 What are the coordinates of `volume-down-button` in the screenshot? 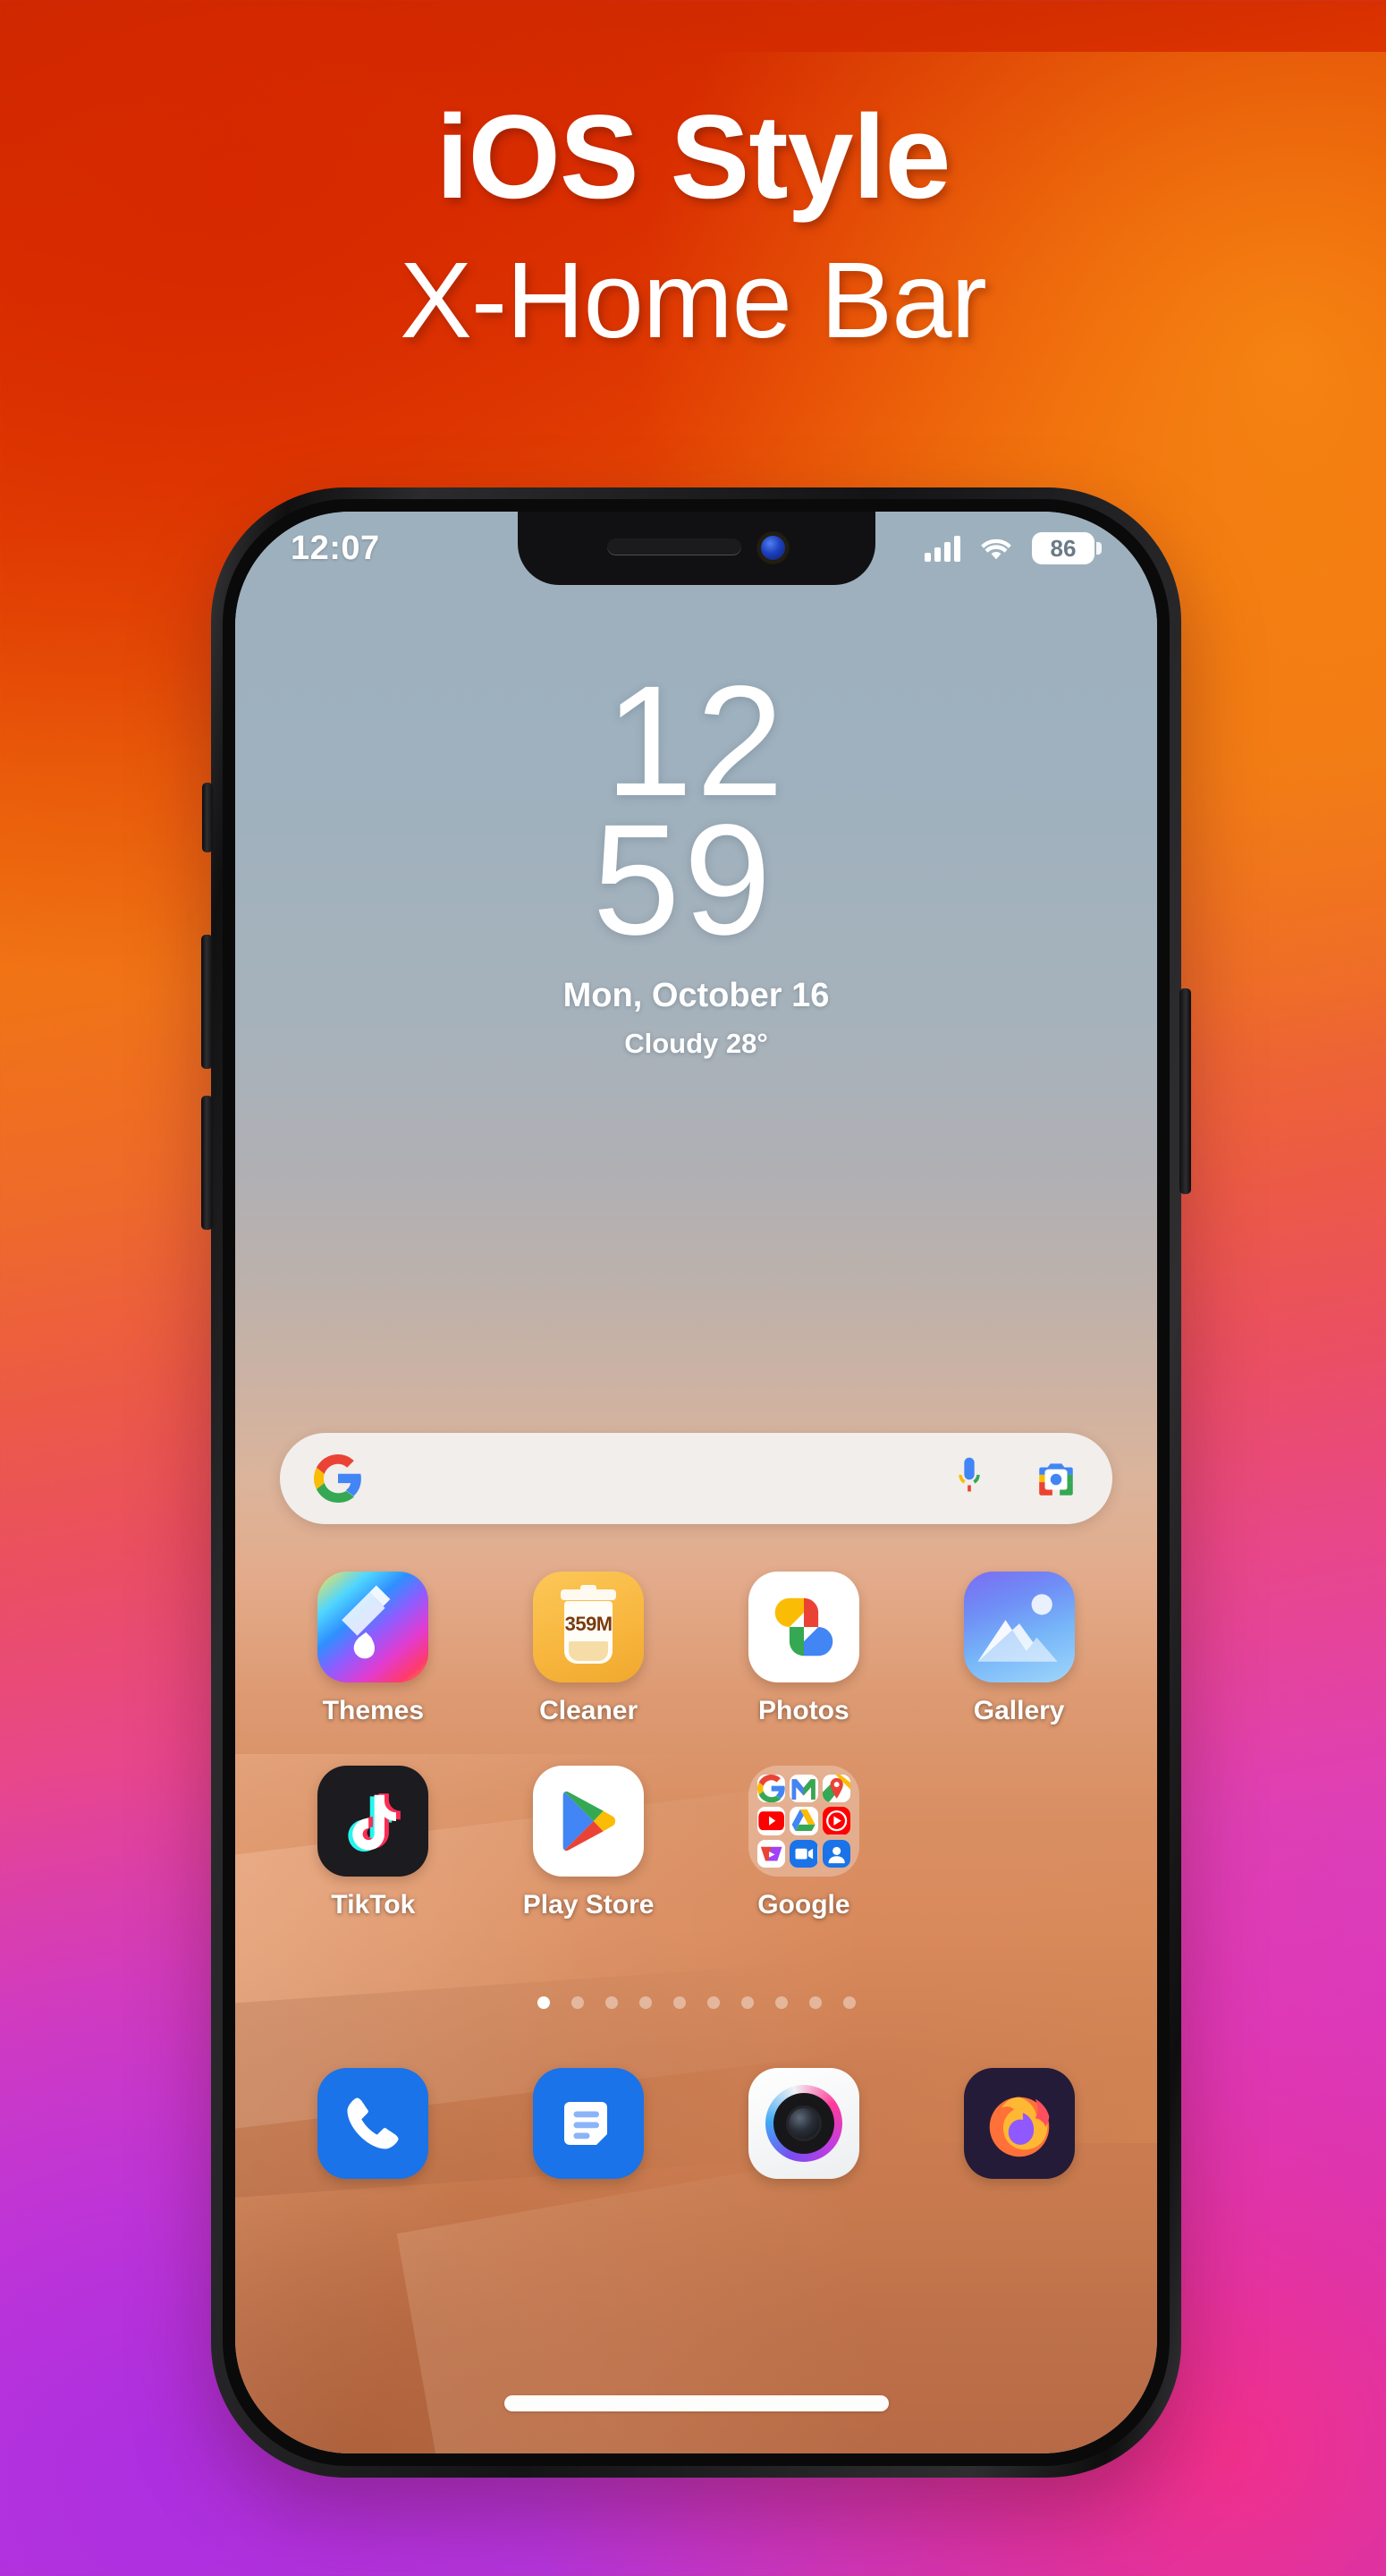 It's located at (207, 1163).